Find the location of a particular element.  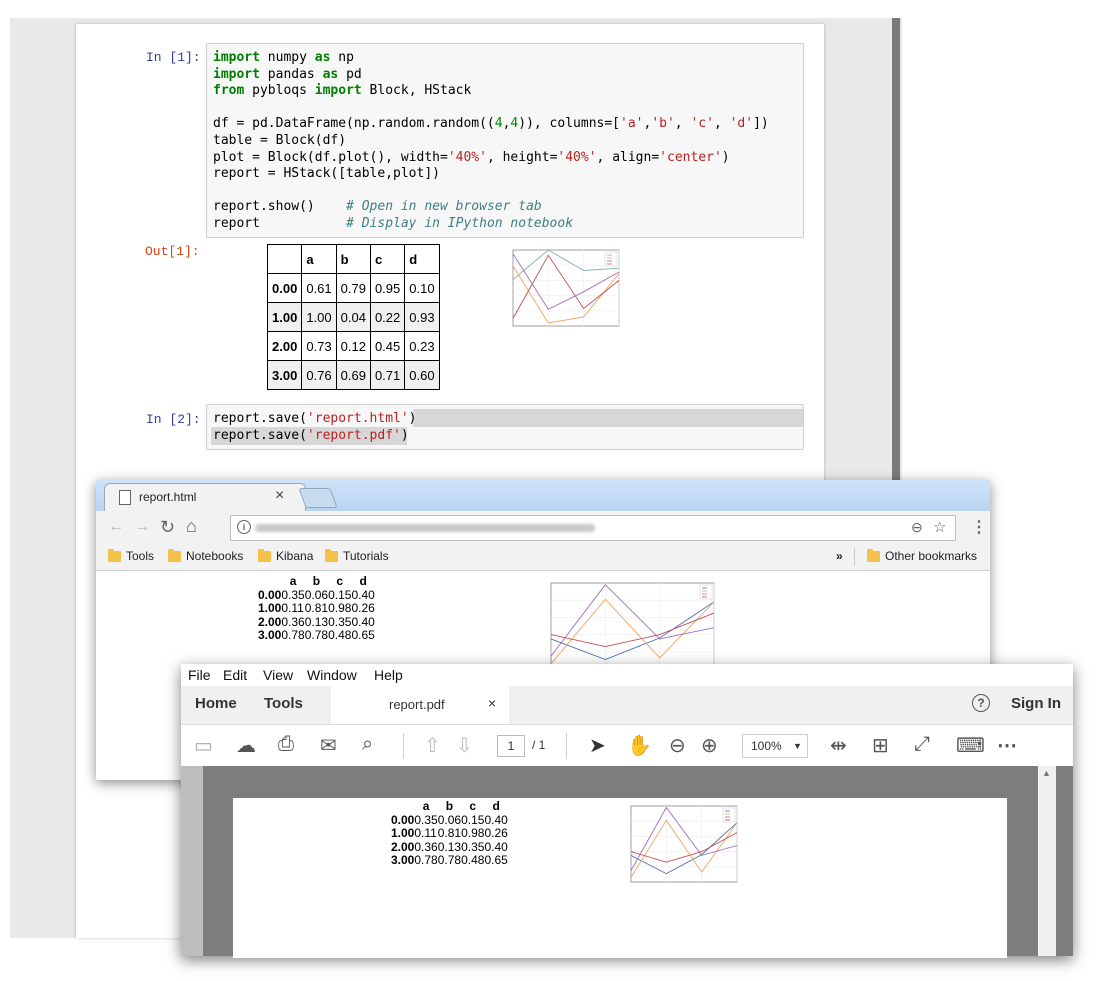

table-row: 2.00 0.36 0.13 0.35 0.40 is located at coordinates (449, 847).